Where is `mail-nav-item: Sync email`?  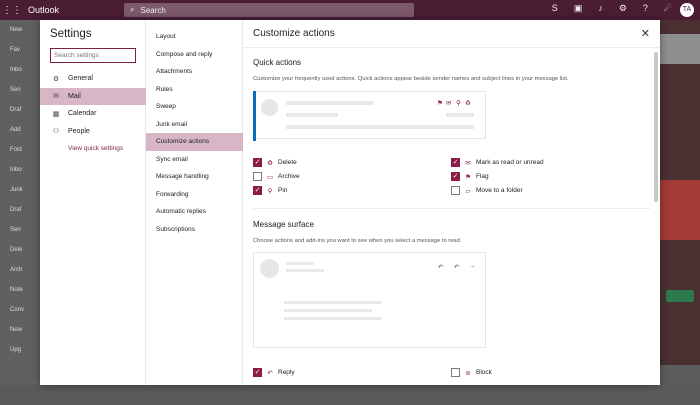 mail-nav-item: Sync email is located at coordinates (194, 160).